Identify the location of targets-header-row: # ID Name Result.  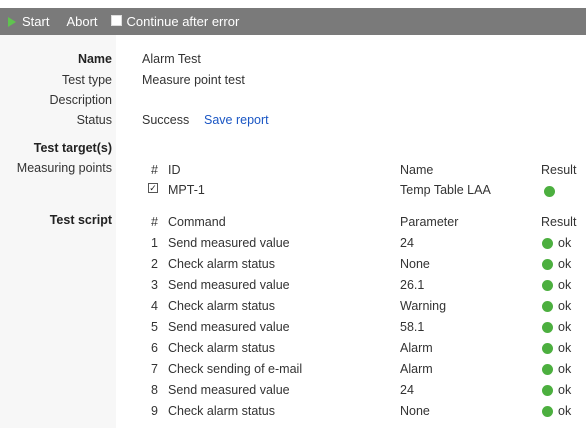
(293, 173).